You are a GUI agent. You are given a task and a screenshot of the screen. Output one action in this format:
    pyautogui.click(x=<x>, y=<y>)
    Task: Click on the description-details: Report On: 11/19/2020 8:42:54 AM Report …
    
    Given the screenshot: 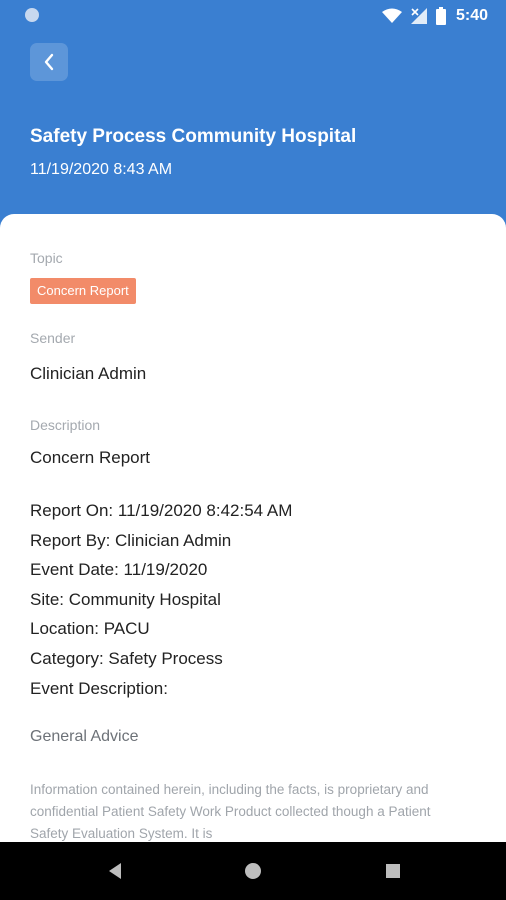 What is the action you would take?
    pyautogui.click(x=161, y=599)
    